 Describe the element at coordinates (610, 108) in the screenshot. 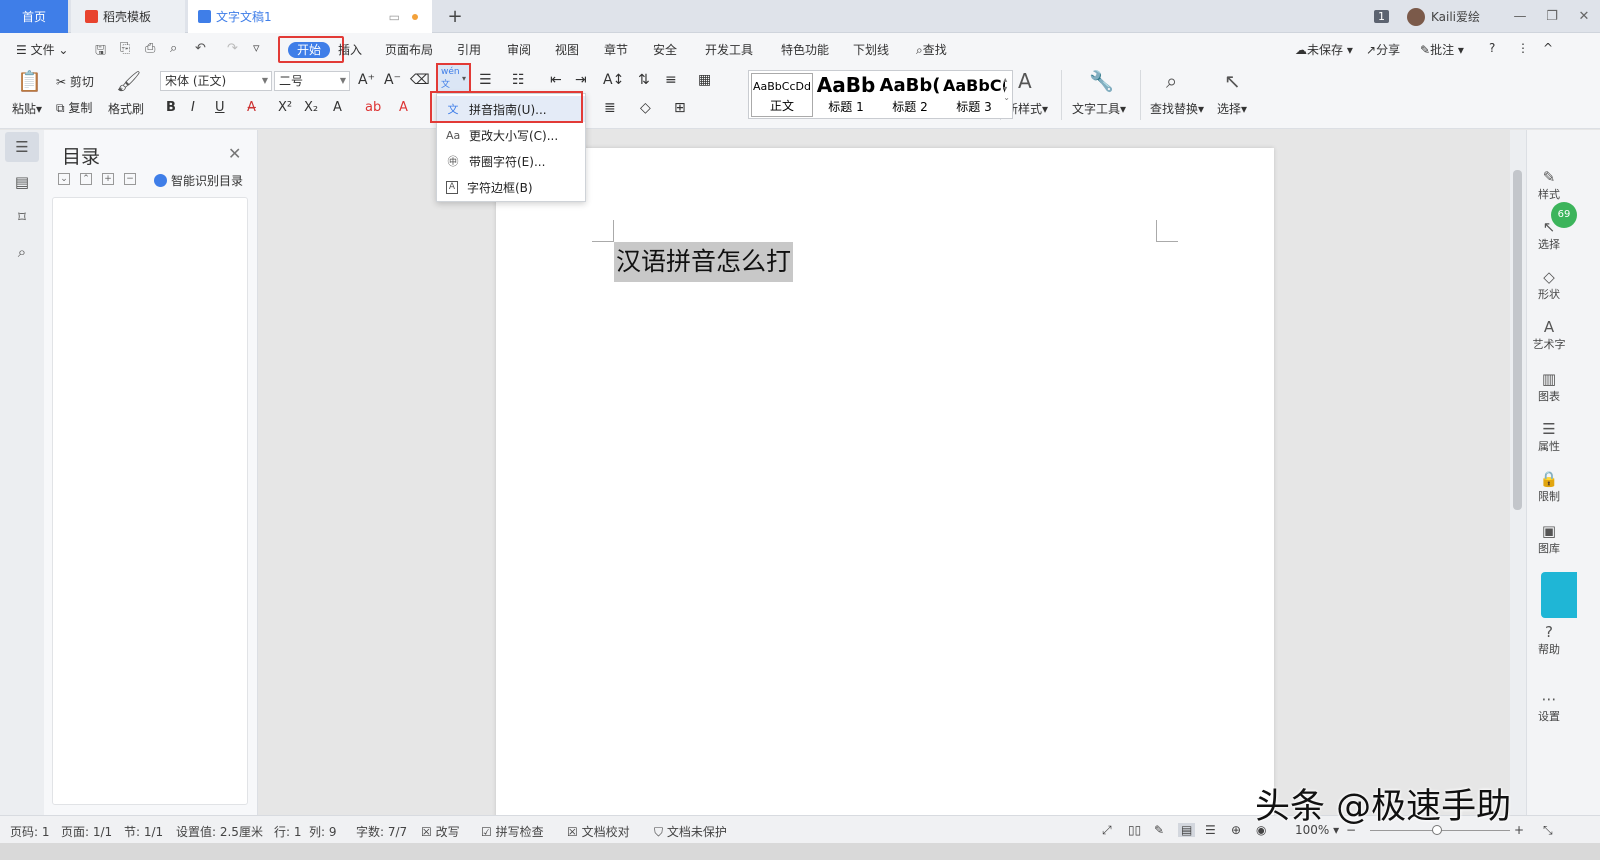

I see `paragraph-spacing-icon: ≣` at that location.